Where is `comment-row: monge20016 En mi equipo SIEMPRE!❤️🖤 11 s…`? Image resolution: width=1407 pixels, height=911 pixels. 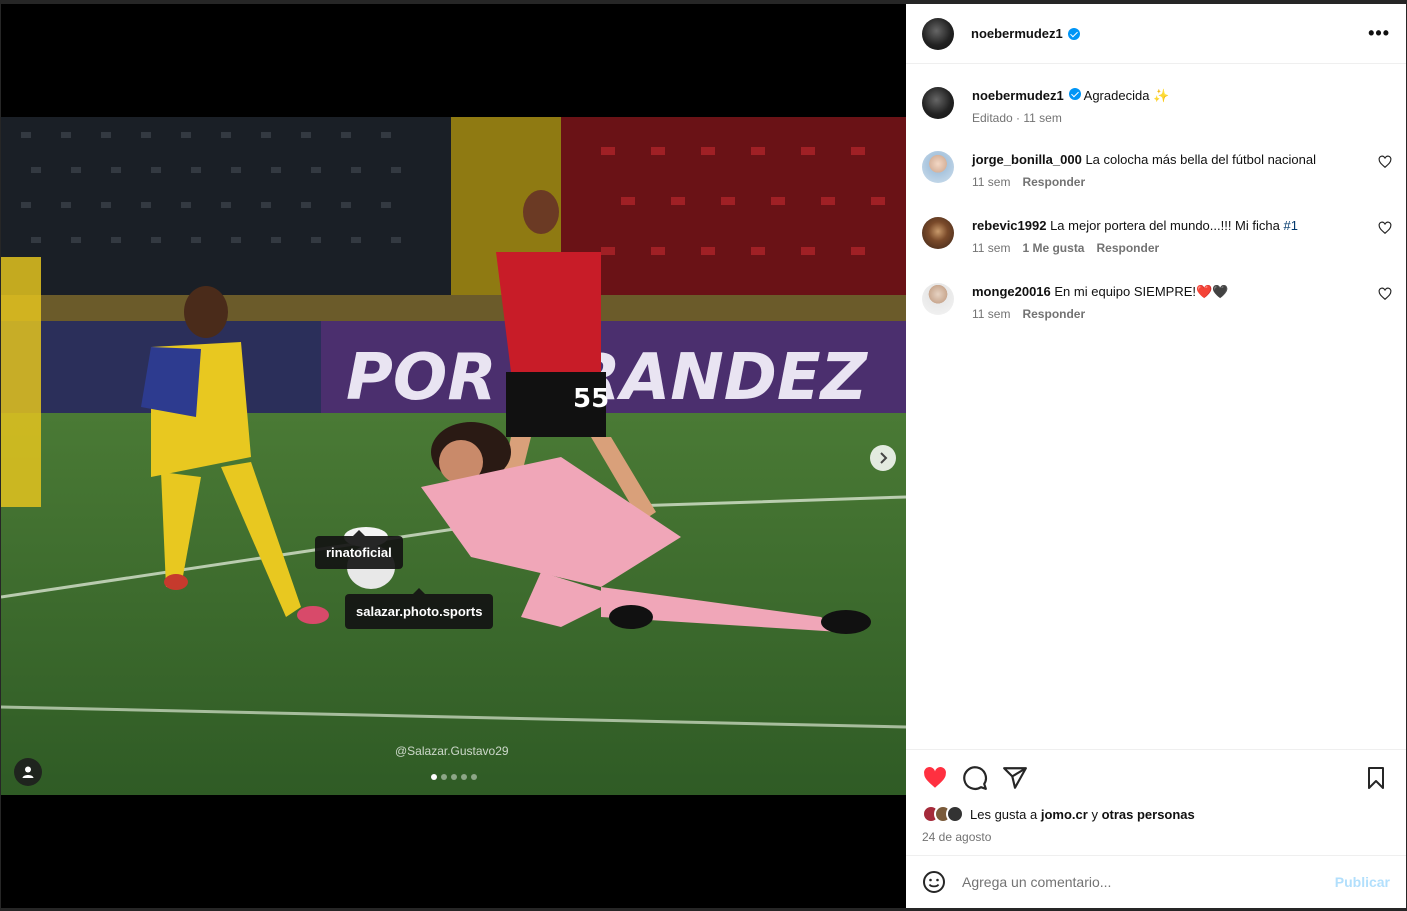 comment-row: monge20016 En mi equipo SIEMPRE!❤️🖤 11 s… is located at coordinates (1157, 302).